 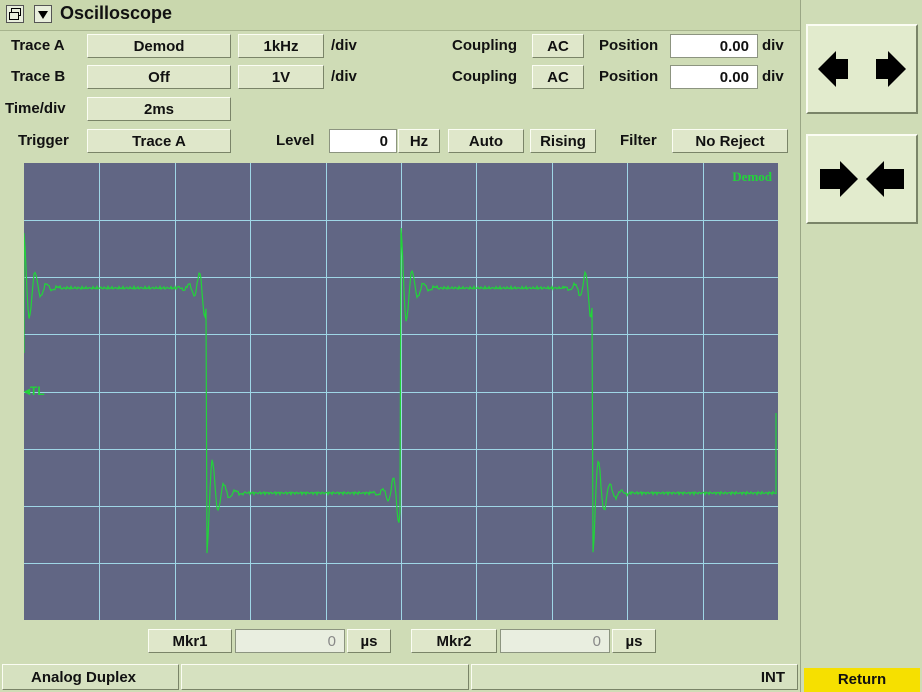 I want to click on trace-b-scale-button: 1V, so click(x=281, y=77).